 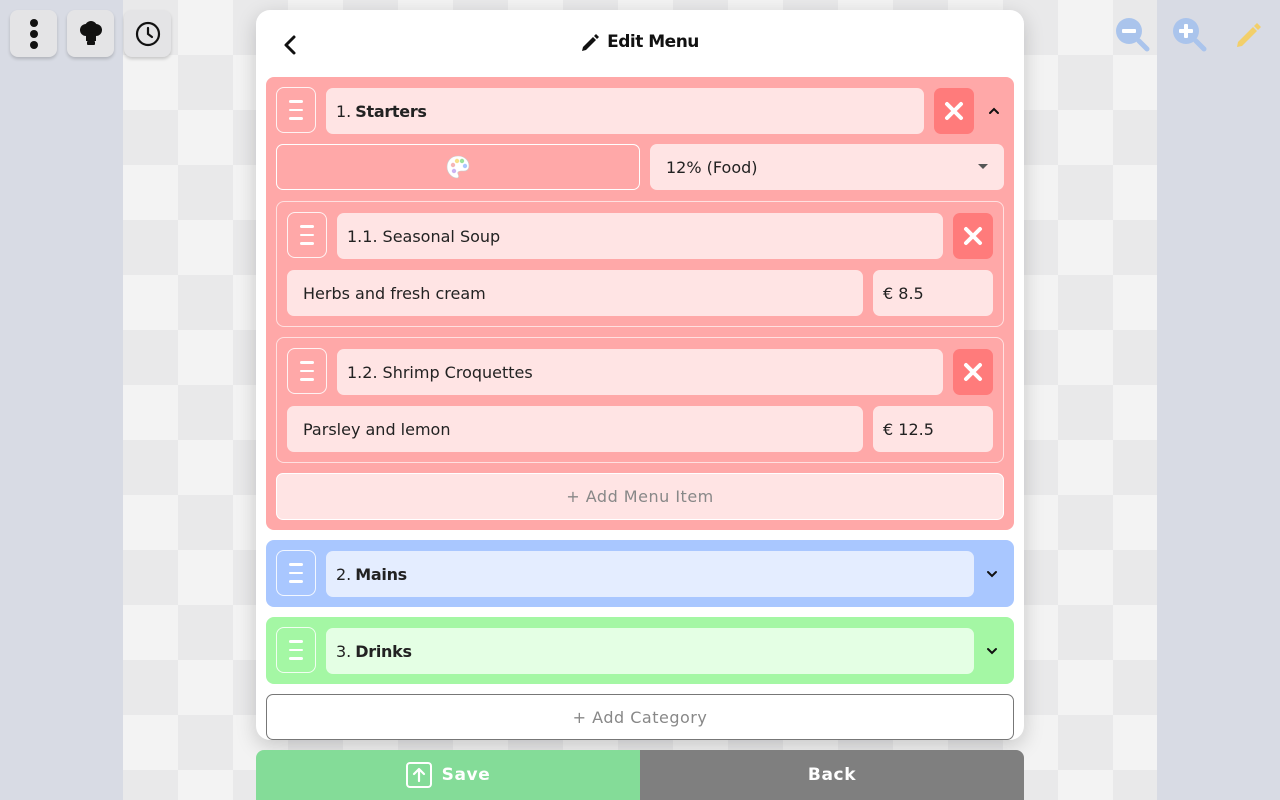 I want to click on category-mains: 2. Mains, so click(x=640, y=573).